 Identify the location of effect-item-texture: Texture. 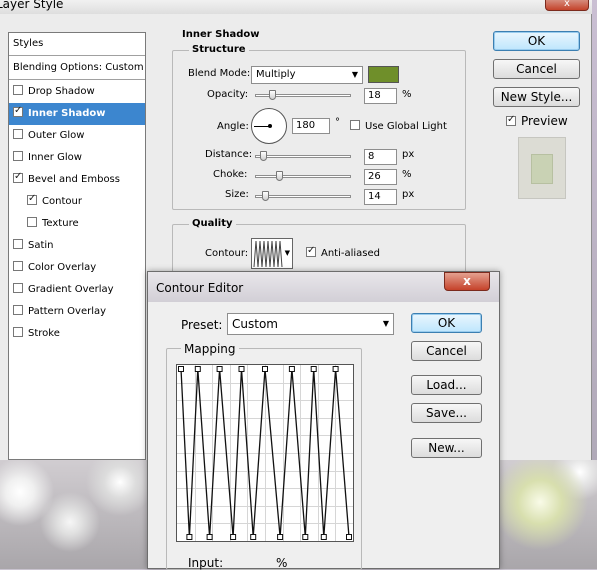
(77, 224).